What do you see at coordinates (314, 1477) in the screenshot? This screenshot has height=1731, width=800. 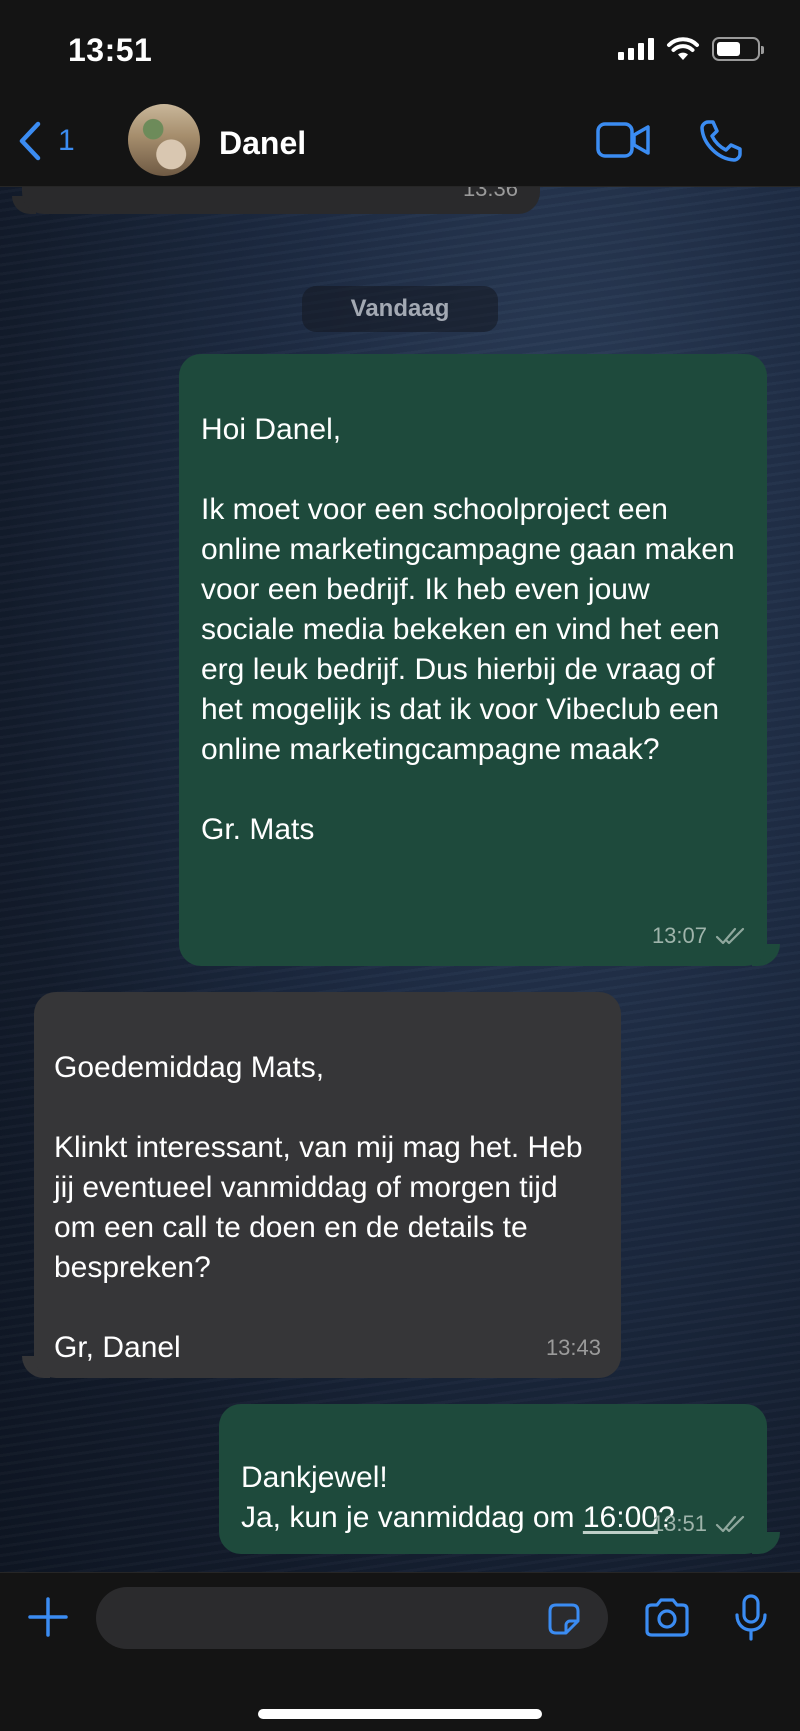 I see `message-line: Dankjewel!` at bounding box center [314, 1477].